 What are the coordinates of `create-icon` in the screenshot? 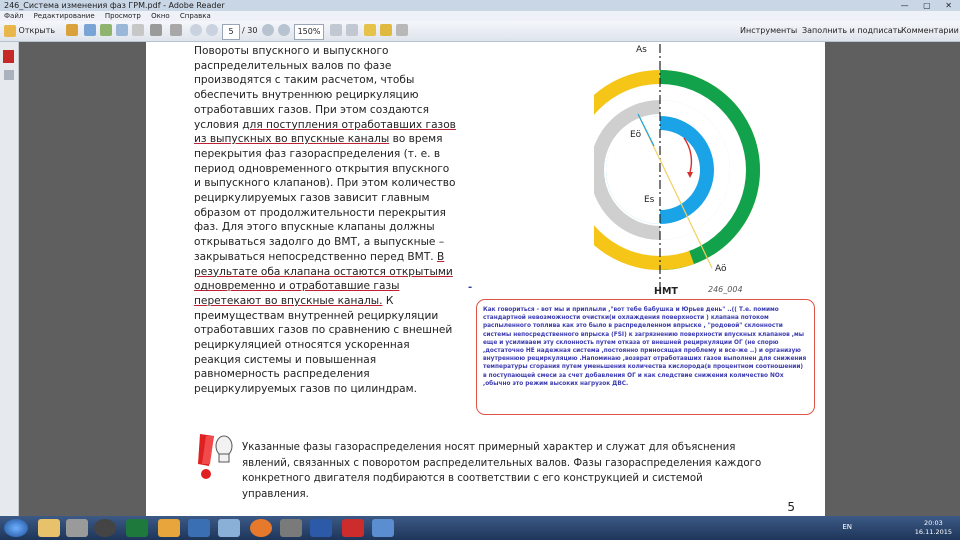 It's located at (72, 30).